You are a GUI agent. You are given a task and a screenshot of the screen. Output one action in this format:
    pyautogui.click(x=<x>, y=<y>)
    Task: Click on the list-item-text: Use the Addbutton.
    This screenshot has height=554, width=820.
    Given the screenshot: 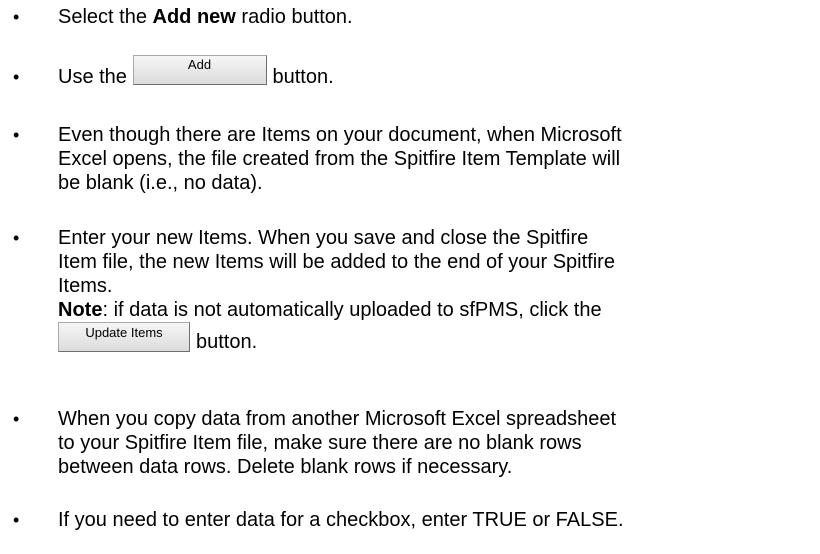 What is the action you would take?
    pyautogui.click(x=433, y=72)
    